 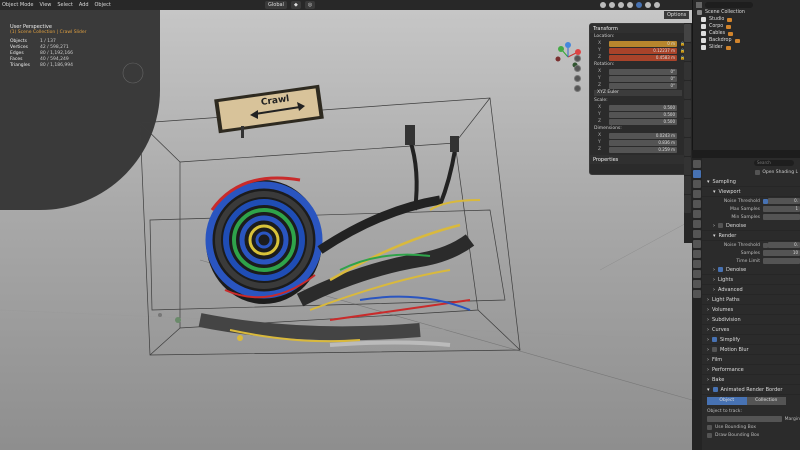 What do you see at coordinates (729, 4) in the screenshot?
I see `outliner-search` at bounding box center [729, 4].